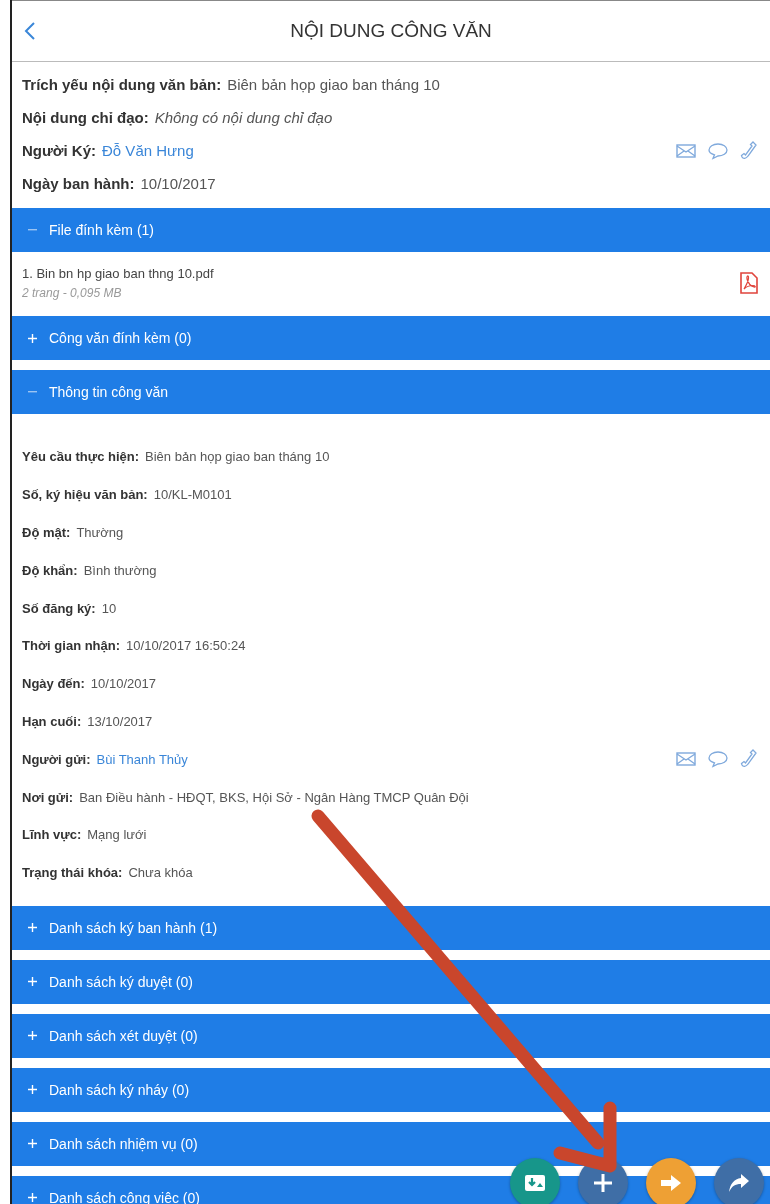 The height and width of the screenshot is (1204, 770). I want to click on arrow-right-icon, so click(671, 1183).